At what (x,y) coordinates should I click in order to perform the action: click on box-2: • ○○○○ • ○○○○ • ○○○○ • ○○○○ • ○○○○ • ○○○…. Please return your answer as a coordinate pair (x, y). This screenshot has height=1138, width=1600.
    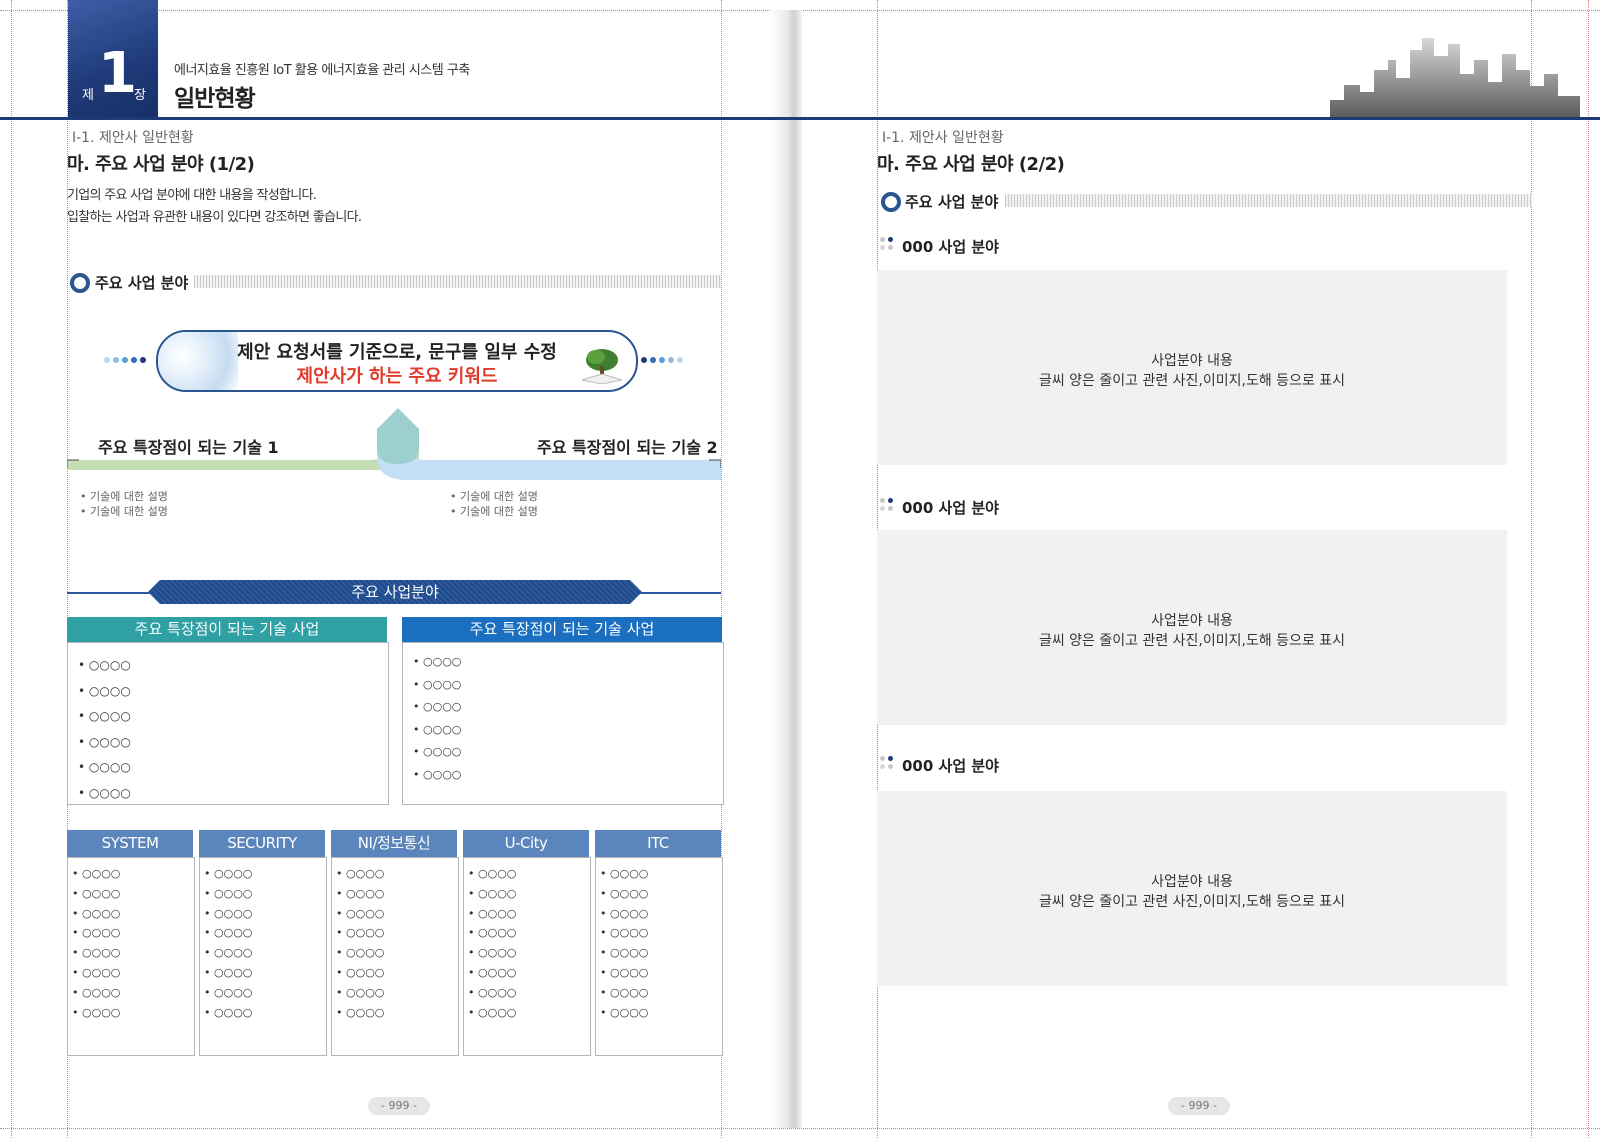
    Looking at the image, I should click on (563, 723).